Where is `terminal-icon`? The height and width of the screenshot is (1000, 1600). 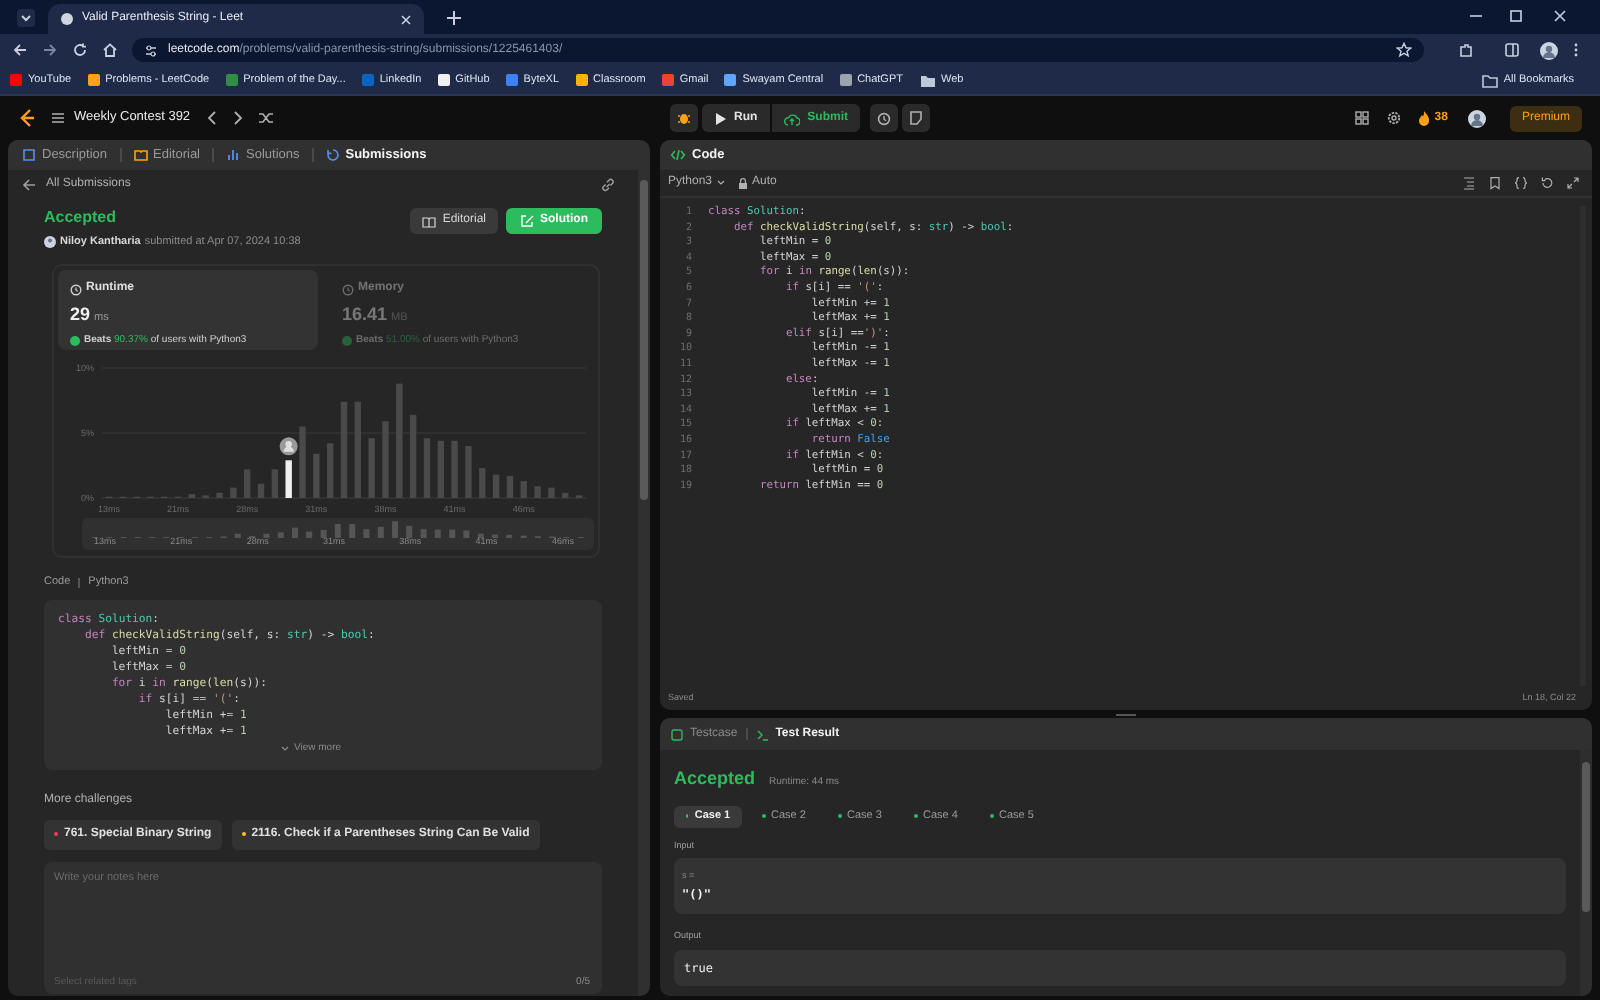 terminal-icon is located at coordinates (762, 734).